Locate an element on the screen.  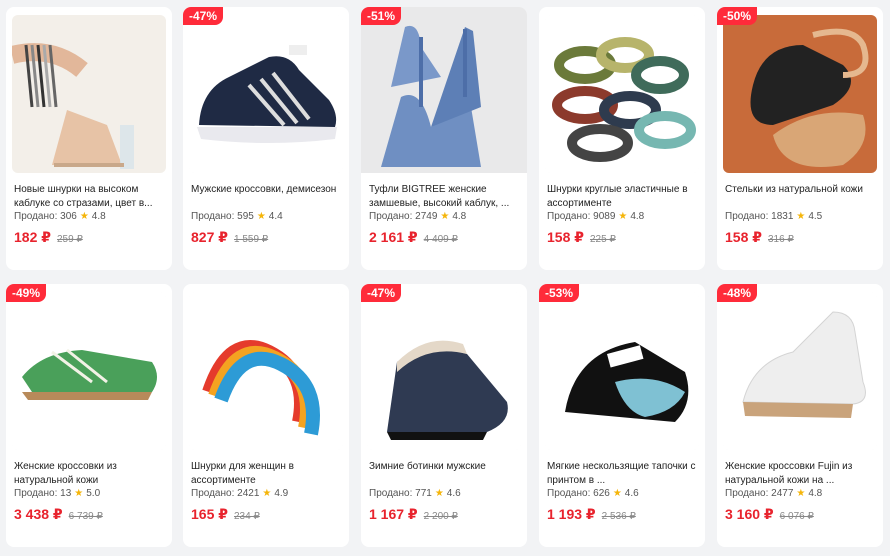
slipper-icon is located at coordinates (622, 371).